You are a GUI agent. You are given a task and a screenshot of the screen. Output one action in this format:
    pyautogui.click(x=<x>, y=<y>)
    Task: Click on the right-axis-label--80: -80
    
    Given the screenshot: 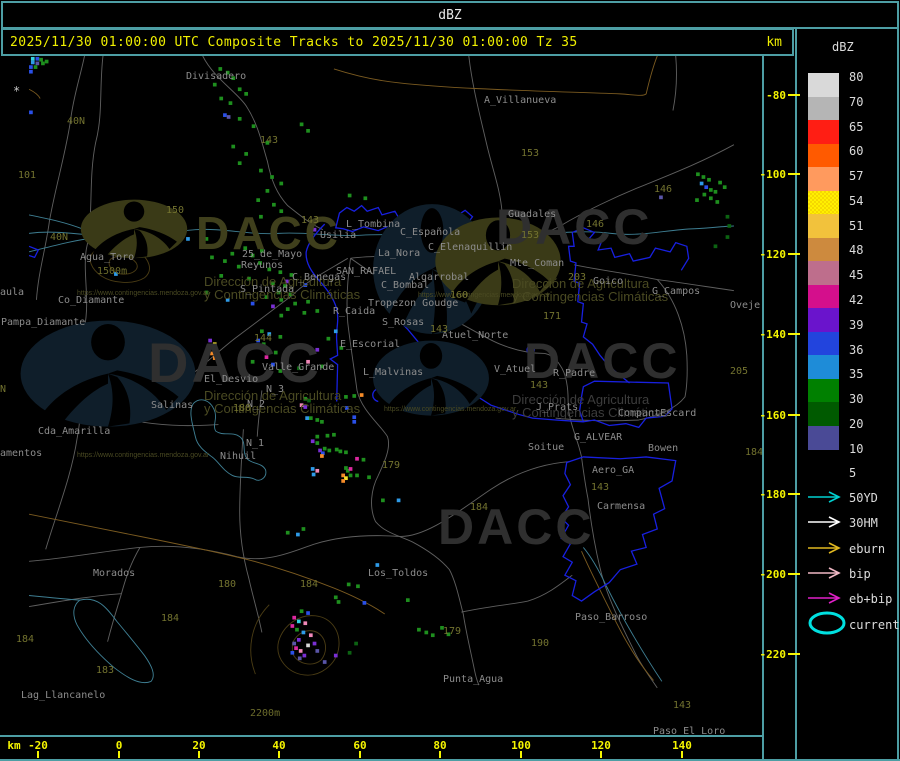 What is the action you would take?
    pyautogui.click(x=776, y=95)
    